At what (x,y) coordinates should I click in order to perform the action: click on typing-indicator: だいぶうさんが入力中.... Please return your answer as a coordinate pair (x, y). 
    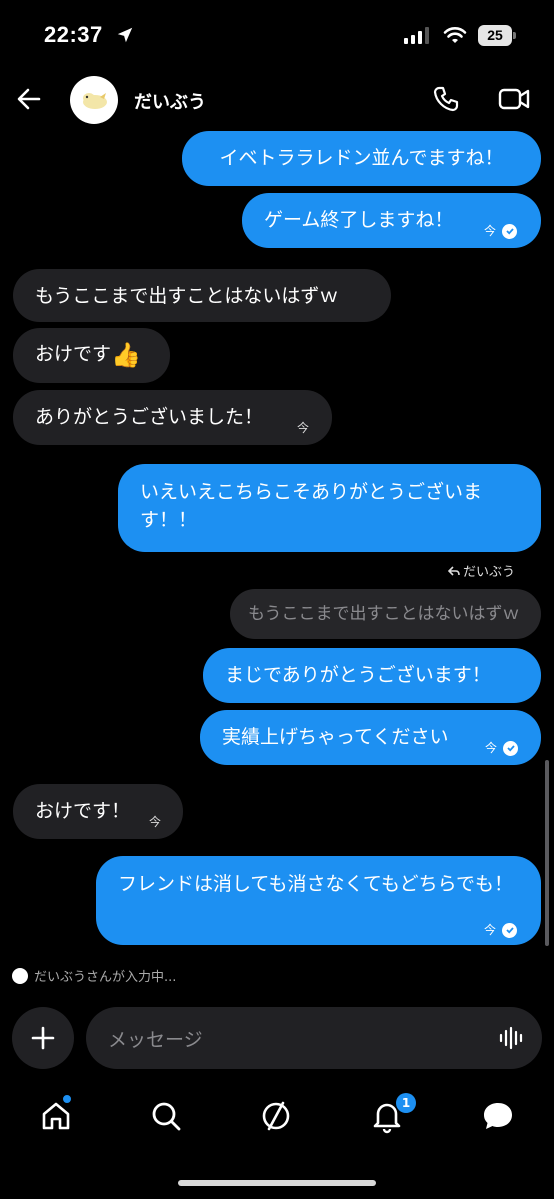
    Looking at the image, I should click on (94, 975).